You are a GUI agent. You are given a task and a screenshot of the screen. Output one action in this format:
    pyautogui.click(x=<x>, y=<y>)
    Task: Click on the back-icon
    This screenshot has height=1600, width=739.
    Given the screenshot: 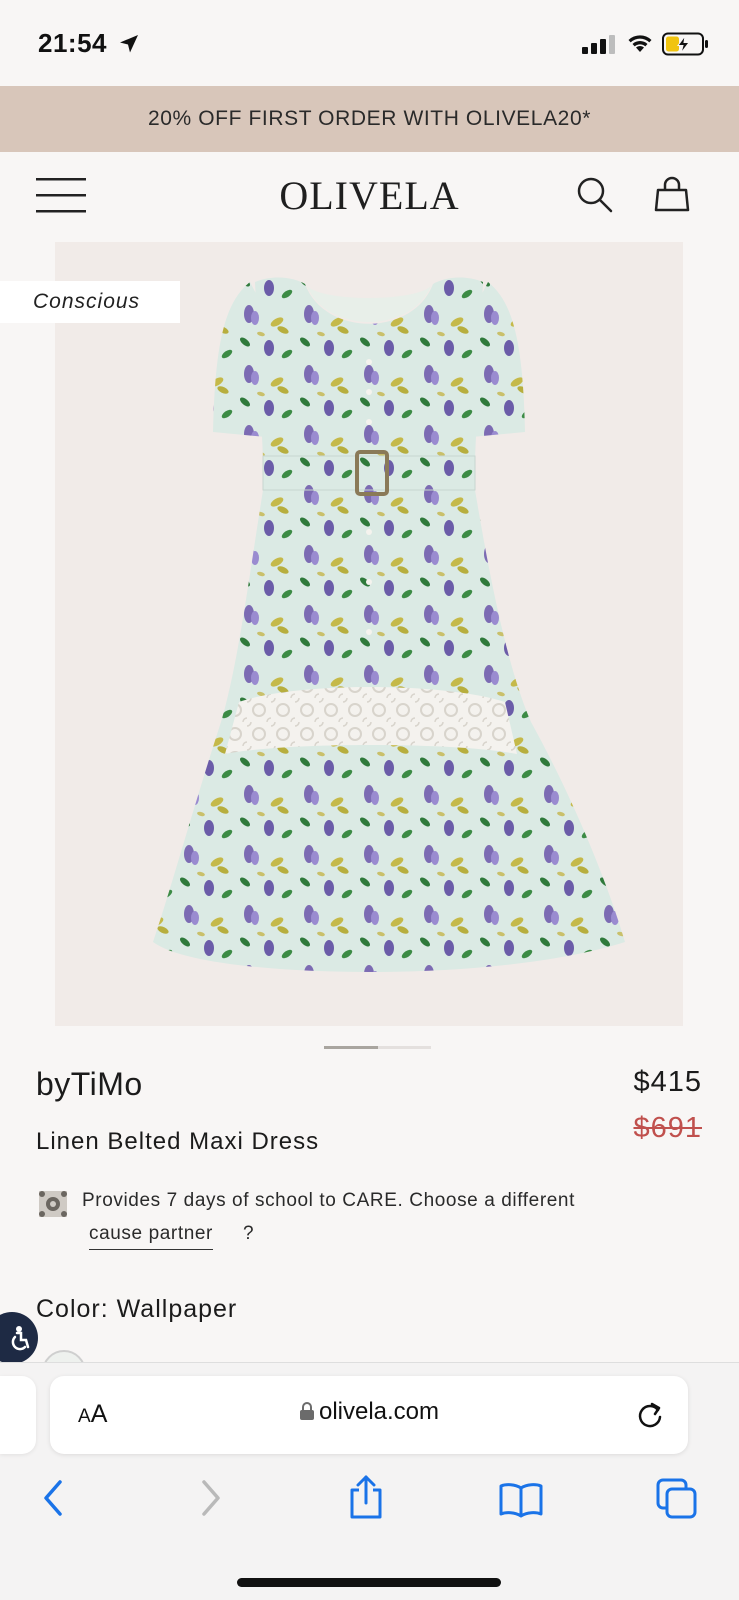 What is the action you would take?
    pyautogui.click(x=53, y=1498)
    